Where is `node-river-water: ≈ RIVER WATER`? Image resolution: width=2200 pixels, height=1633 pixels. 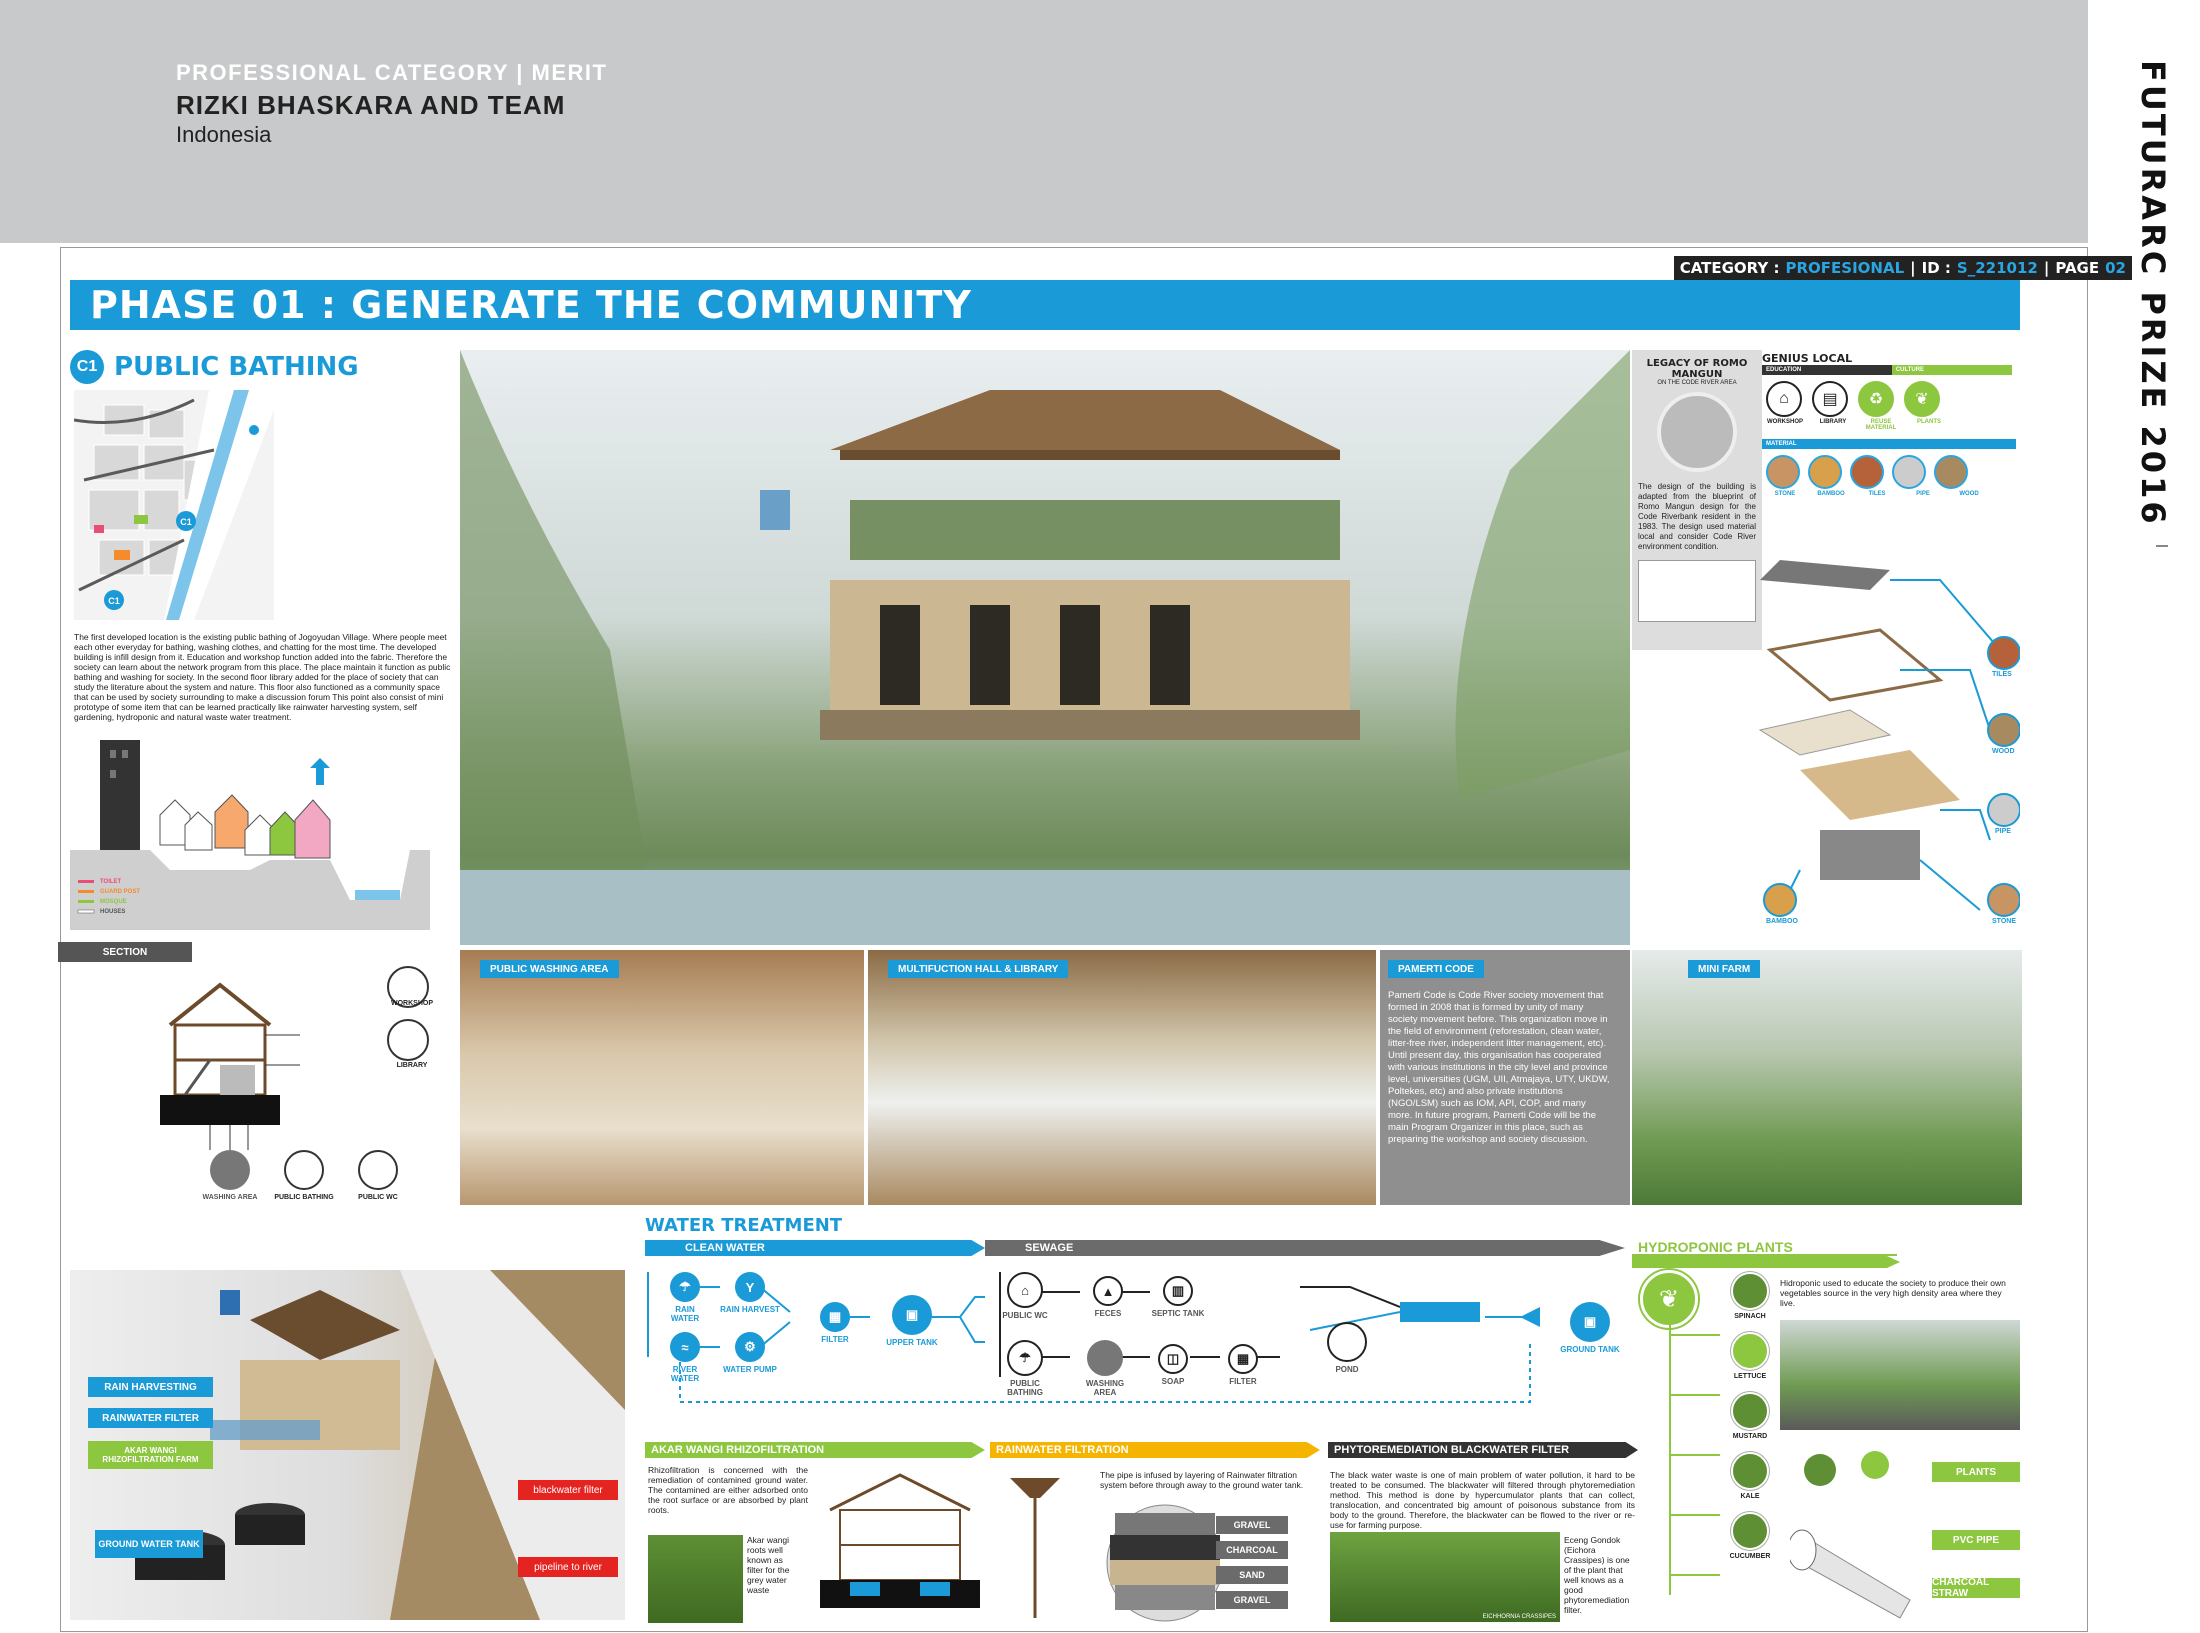 node-river-water: ≈ RIVER WATER is located at coordinates (685, 1357).